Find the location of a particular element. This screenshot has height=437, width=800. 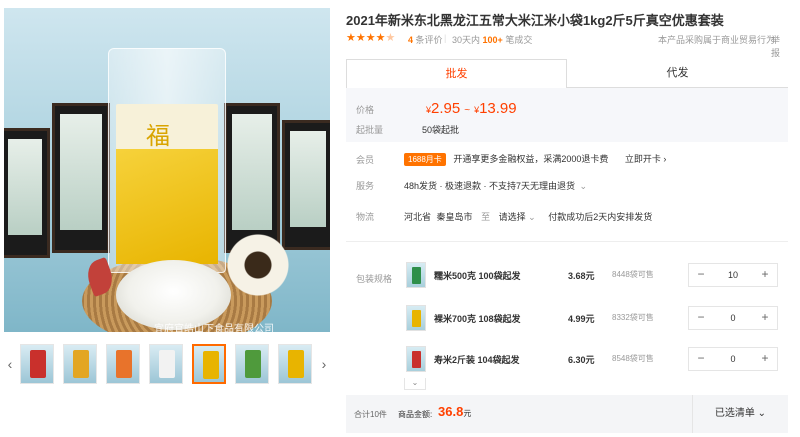

service-text: 48h发货 · 极速退款 · 不支持7天无理由退货 is located at coordinates (490, 186).